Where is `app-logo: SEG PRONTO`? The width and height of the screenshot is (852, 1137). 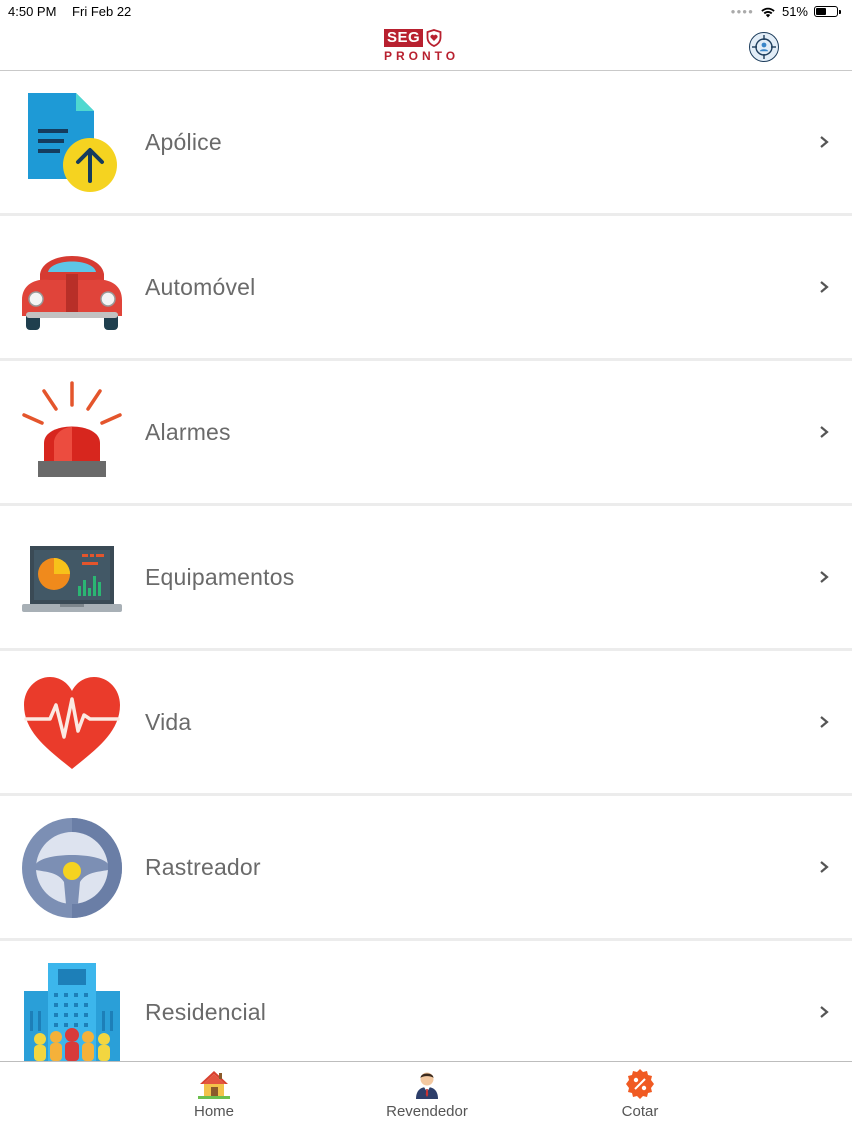
app-logo: SEG PRONTO is located at coordinates (427, 47).